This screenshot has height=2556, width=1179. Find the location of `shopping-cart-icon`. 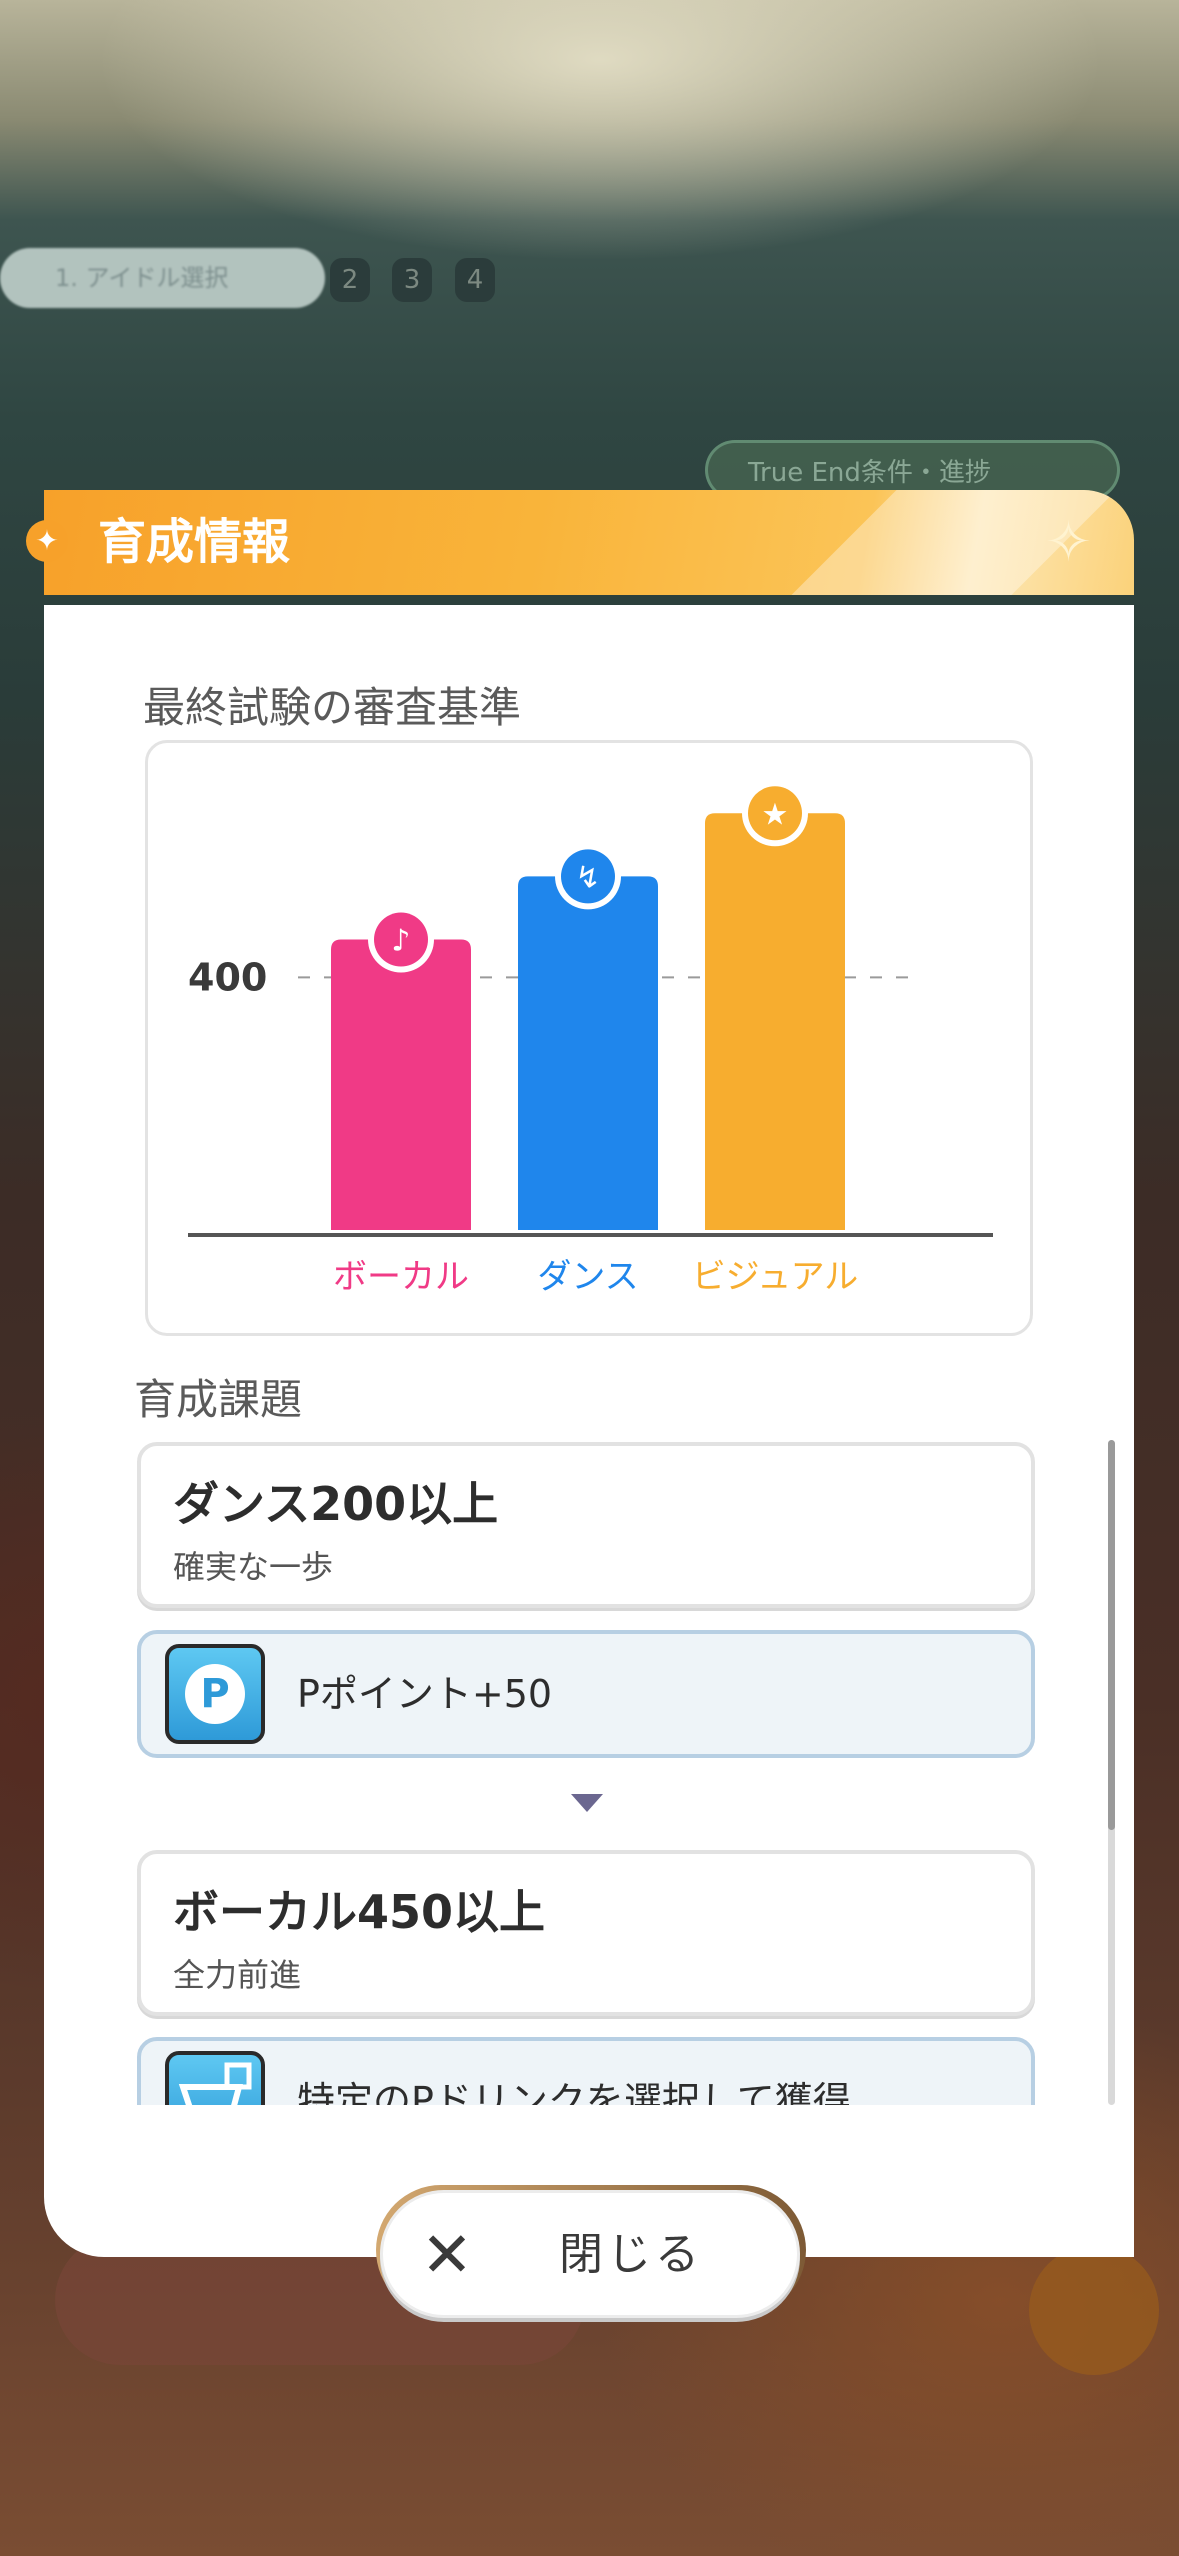

shopping-cart-icon is located at coordinates (215, 2078).